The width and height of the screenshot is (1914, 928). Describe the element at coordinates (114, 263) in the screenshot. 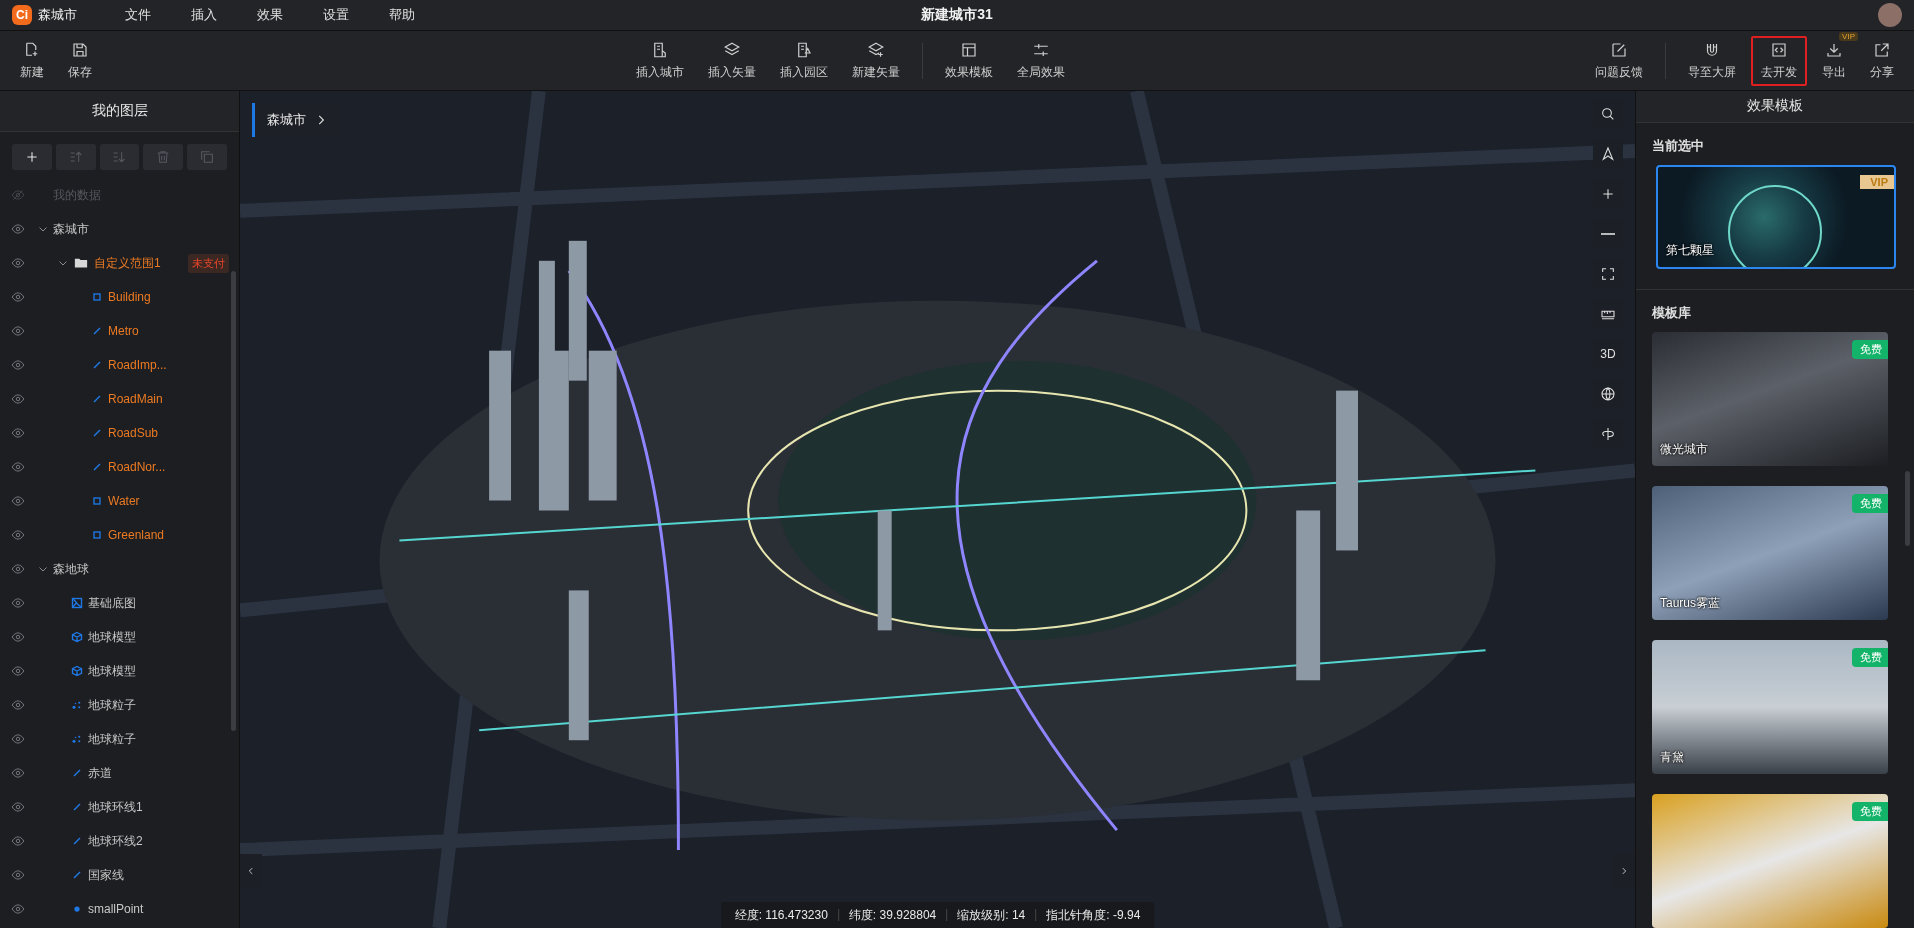

I see `layer-row: 自定义范围1 未支付` at that location.